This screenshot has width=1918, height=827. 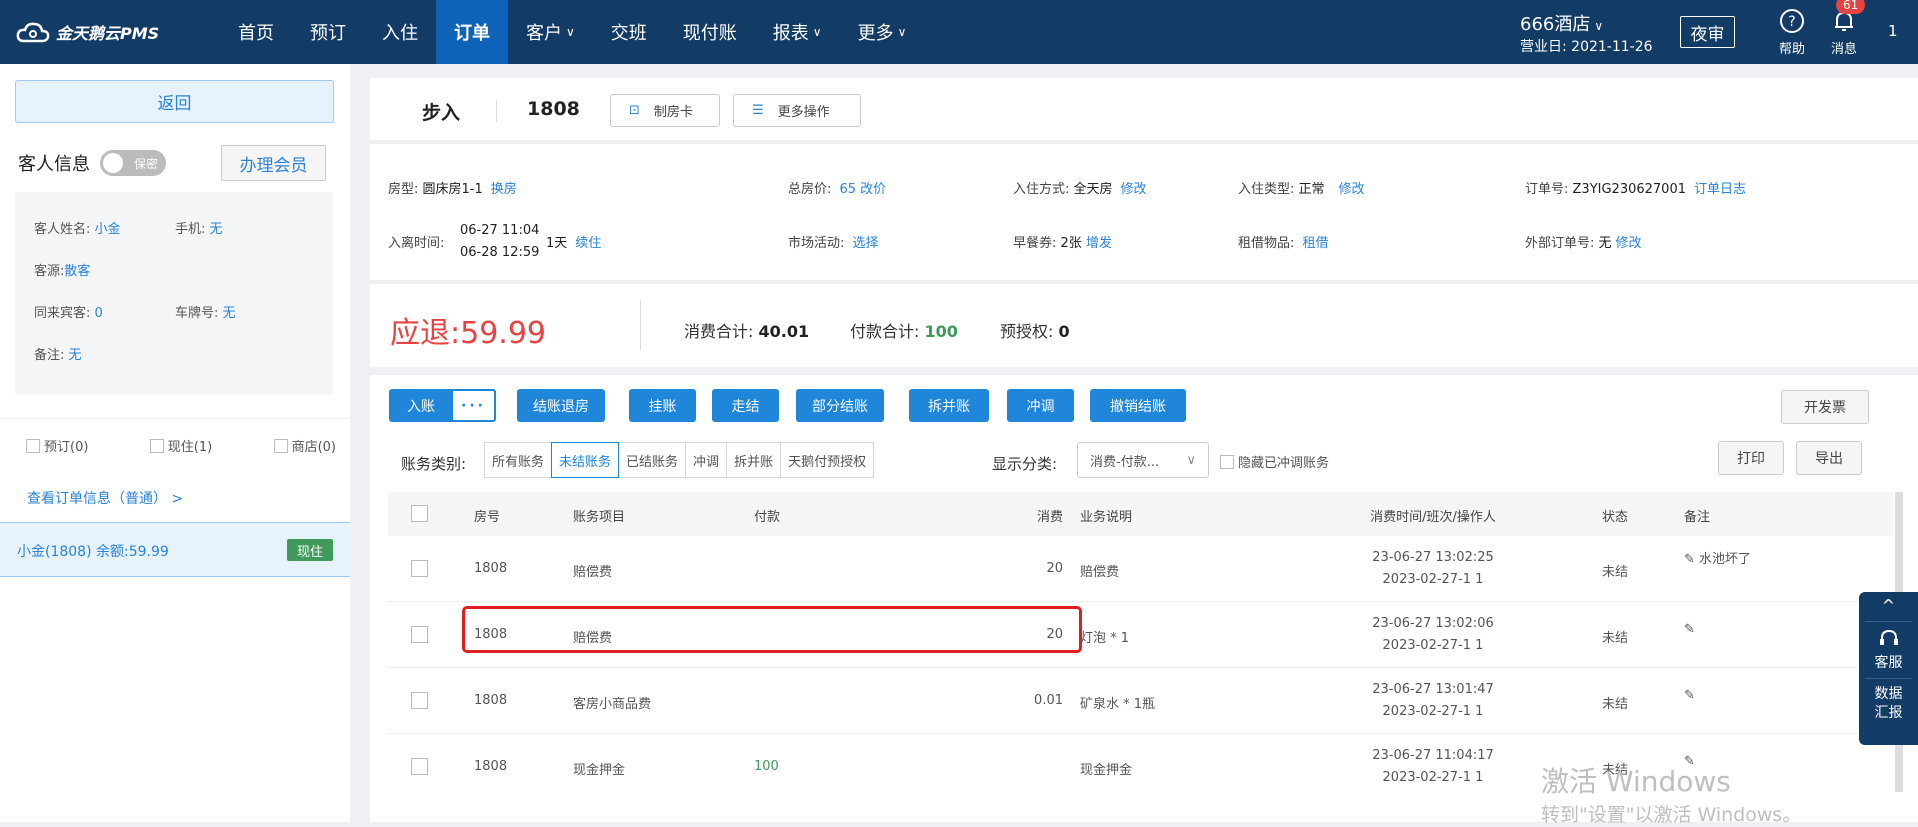 I want to click on tab-unsettled: 未结账务, so click(x=585, y=460).